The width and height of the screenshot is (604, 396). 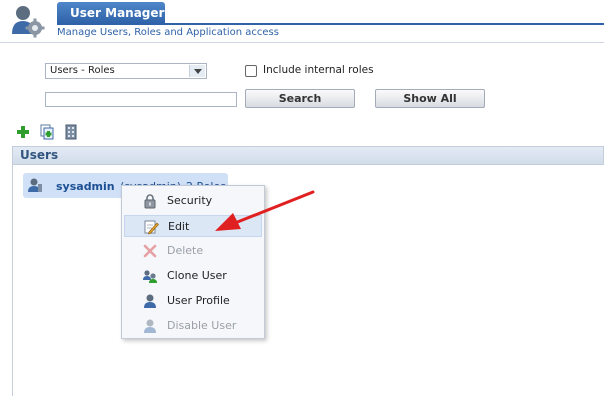 What do you see at coordinates (35, 185) in the screenshot?
I see `user-icon` at bounding box center [35, 185].